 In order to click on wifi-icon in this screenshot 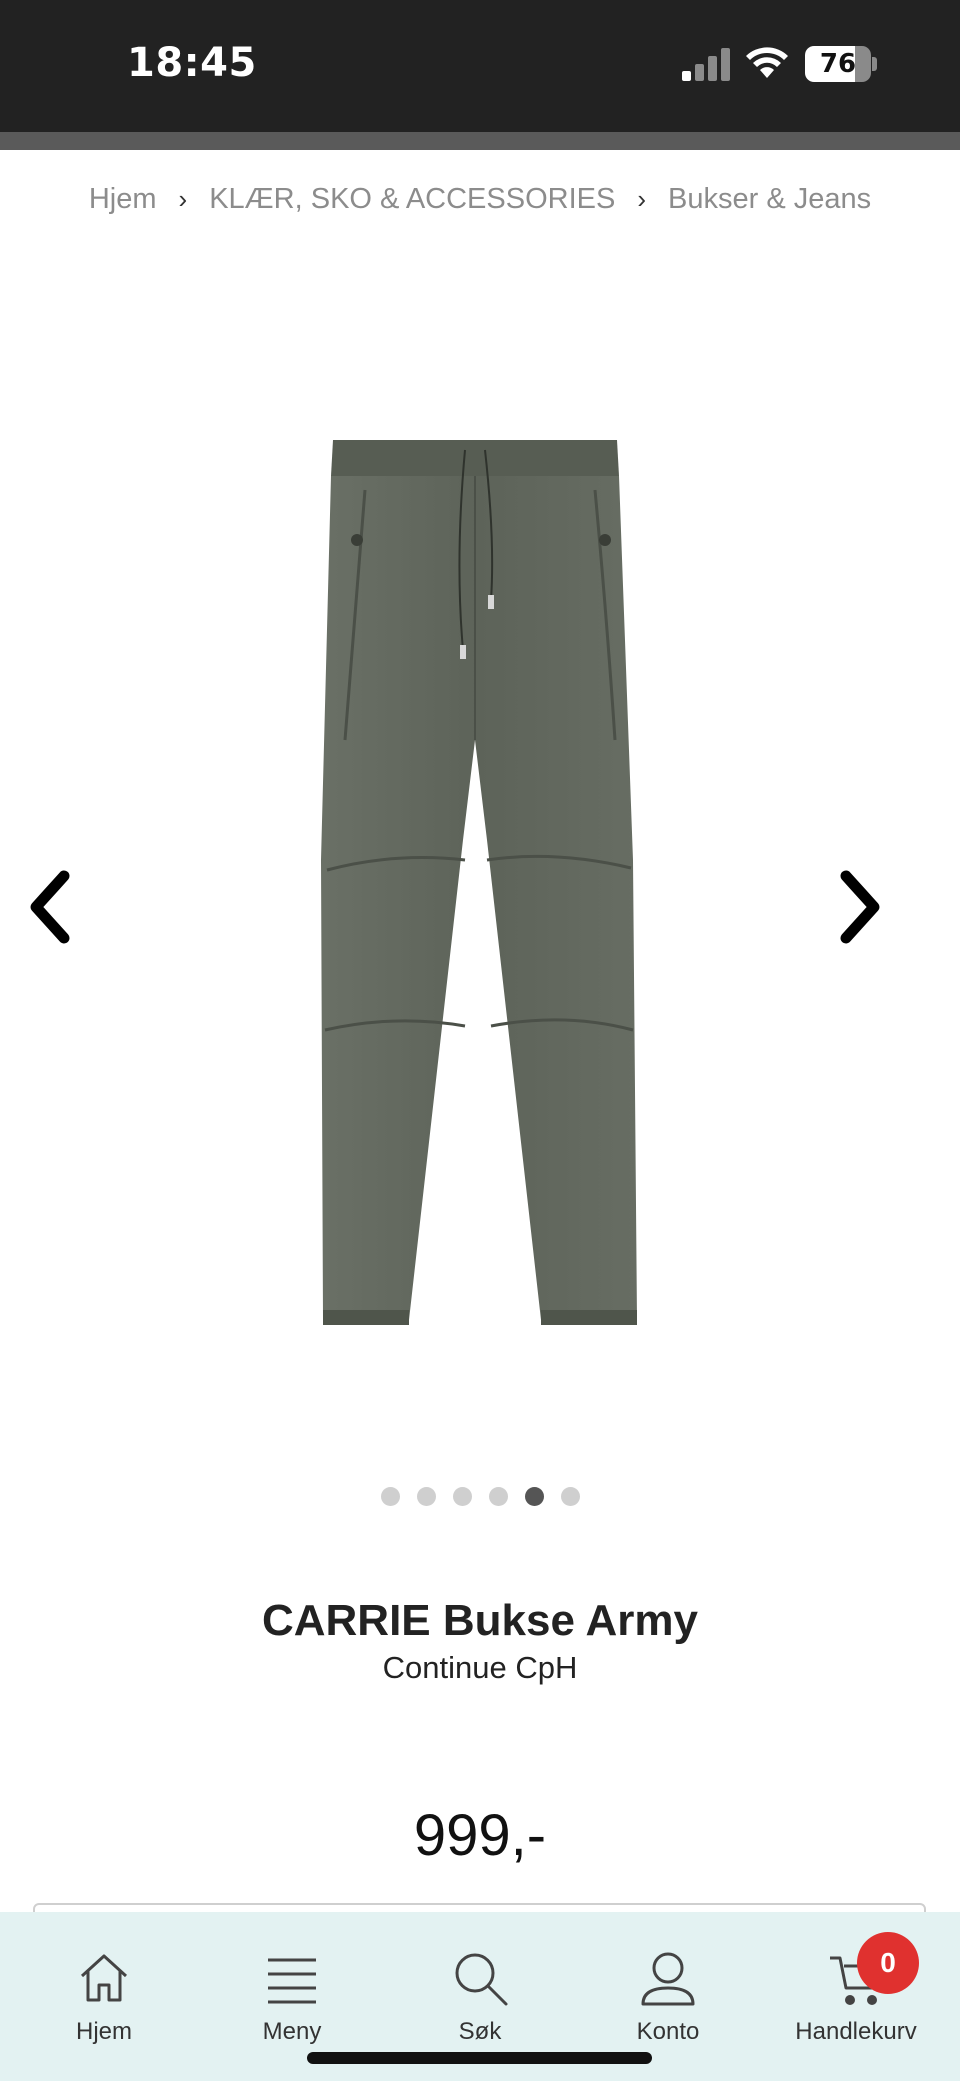, I will do `click(767, 62)`.